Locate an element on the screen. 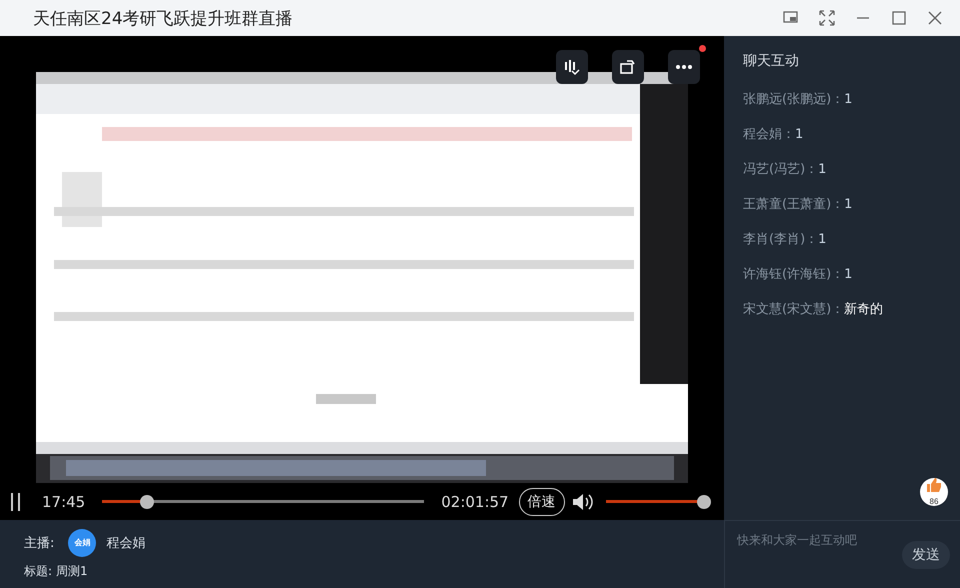 The height and width of the screenshot is (588, 960). rotate-button is located at coordinates (628, 67).